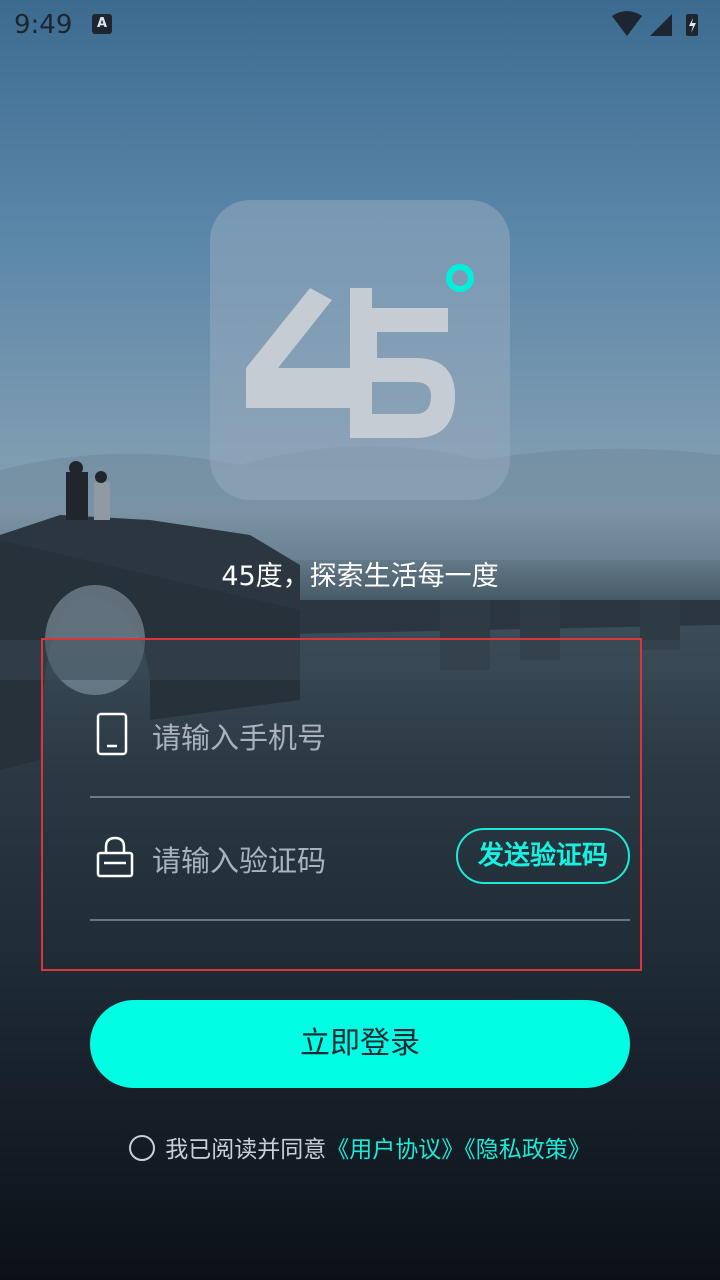 This screenshot has height=1280, width=720. I want to click on privacy-policy-link: 《隐私政策》, so click(527, 1150).